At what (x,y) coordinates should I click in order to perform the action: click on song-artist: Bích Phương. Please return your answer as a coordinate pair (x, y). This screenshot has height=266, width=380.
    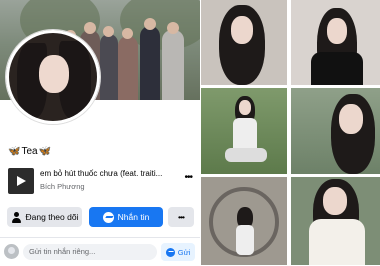
    Looking at the image, I should click on (62, 186).